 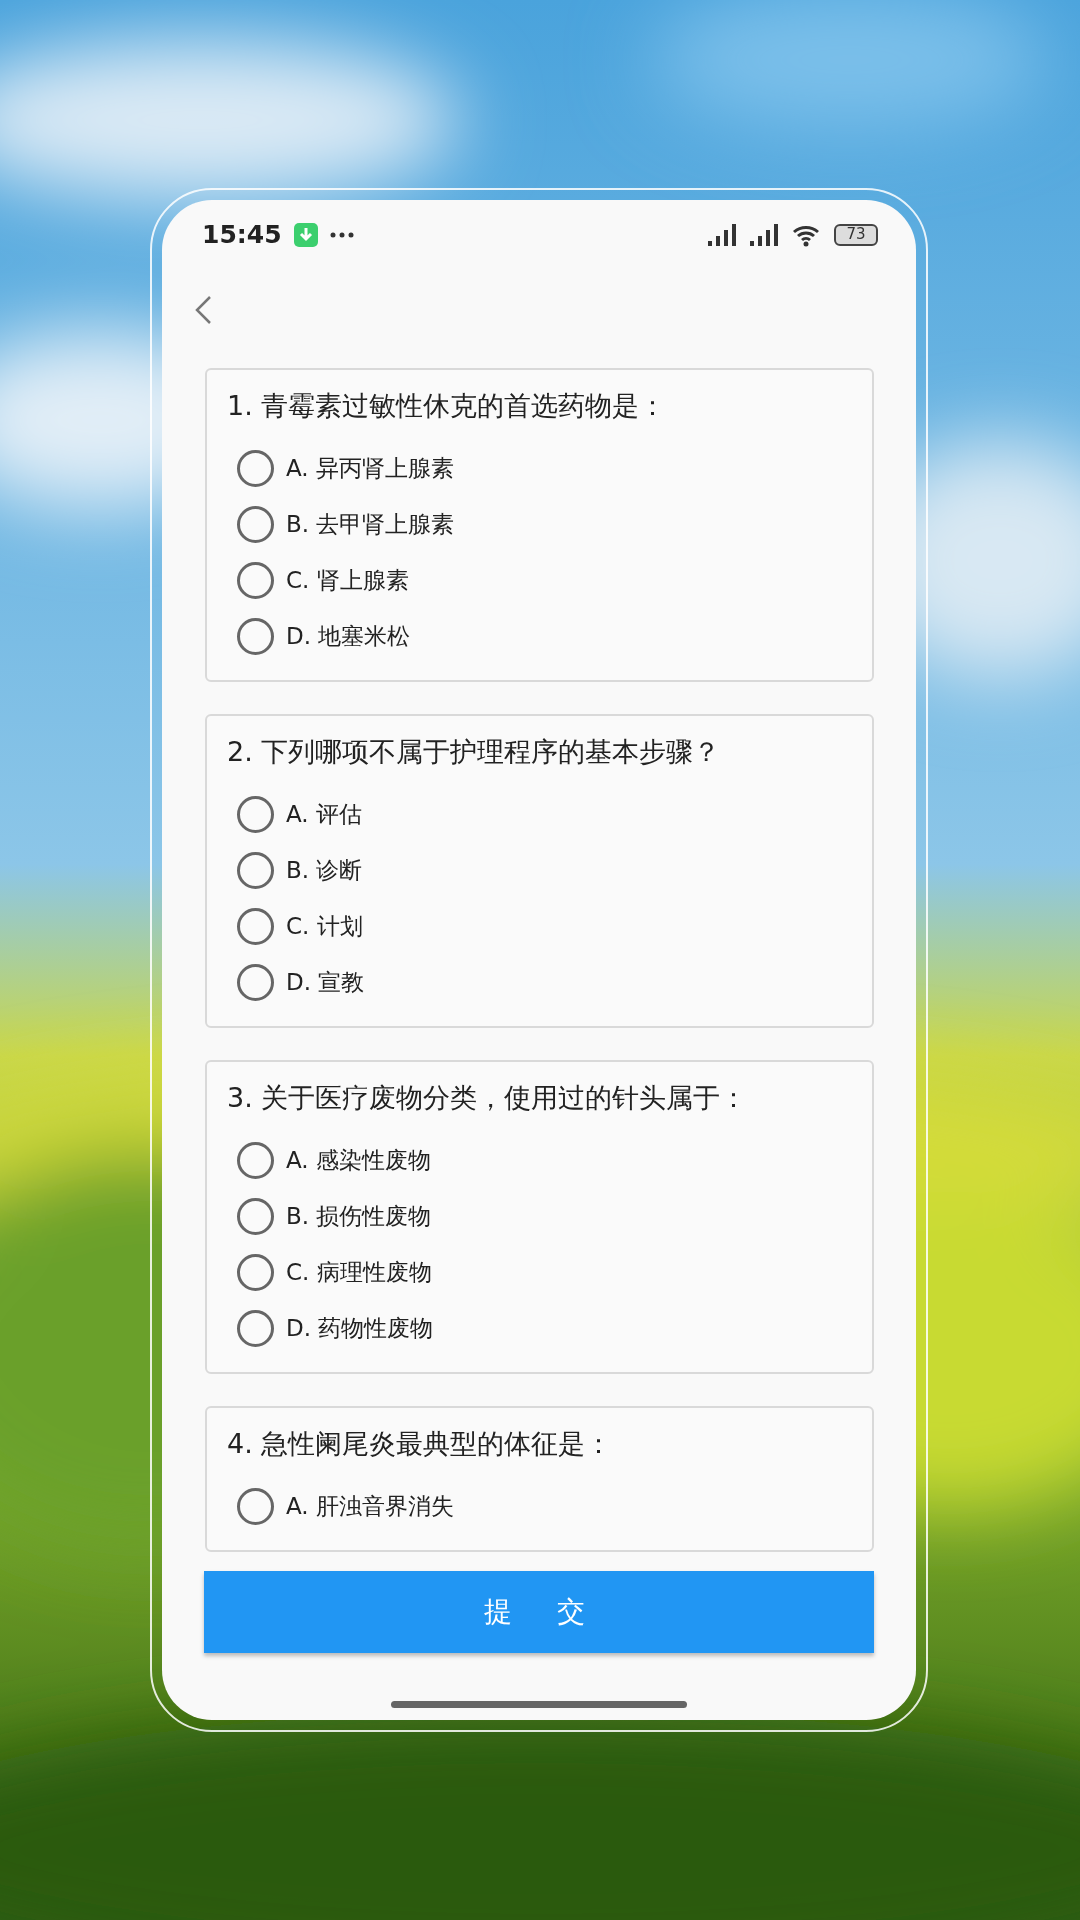 I want to click on option-label: C. 肾上腺素, so click(x=347, y=580).